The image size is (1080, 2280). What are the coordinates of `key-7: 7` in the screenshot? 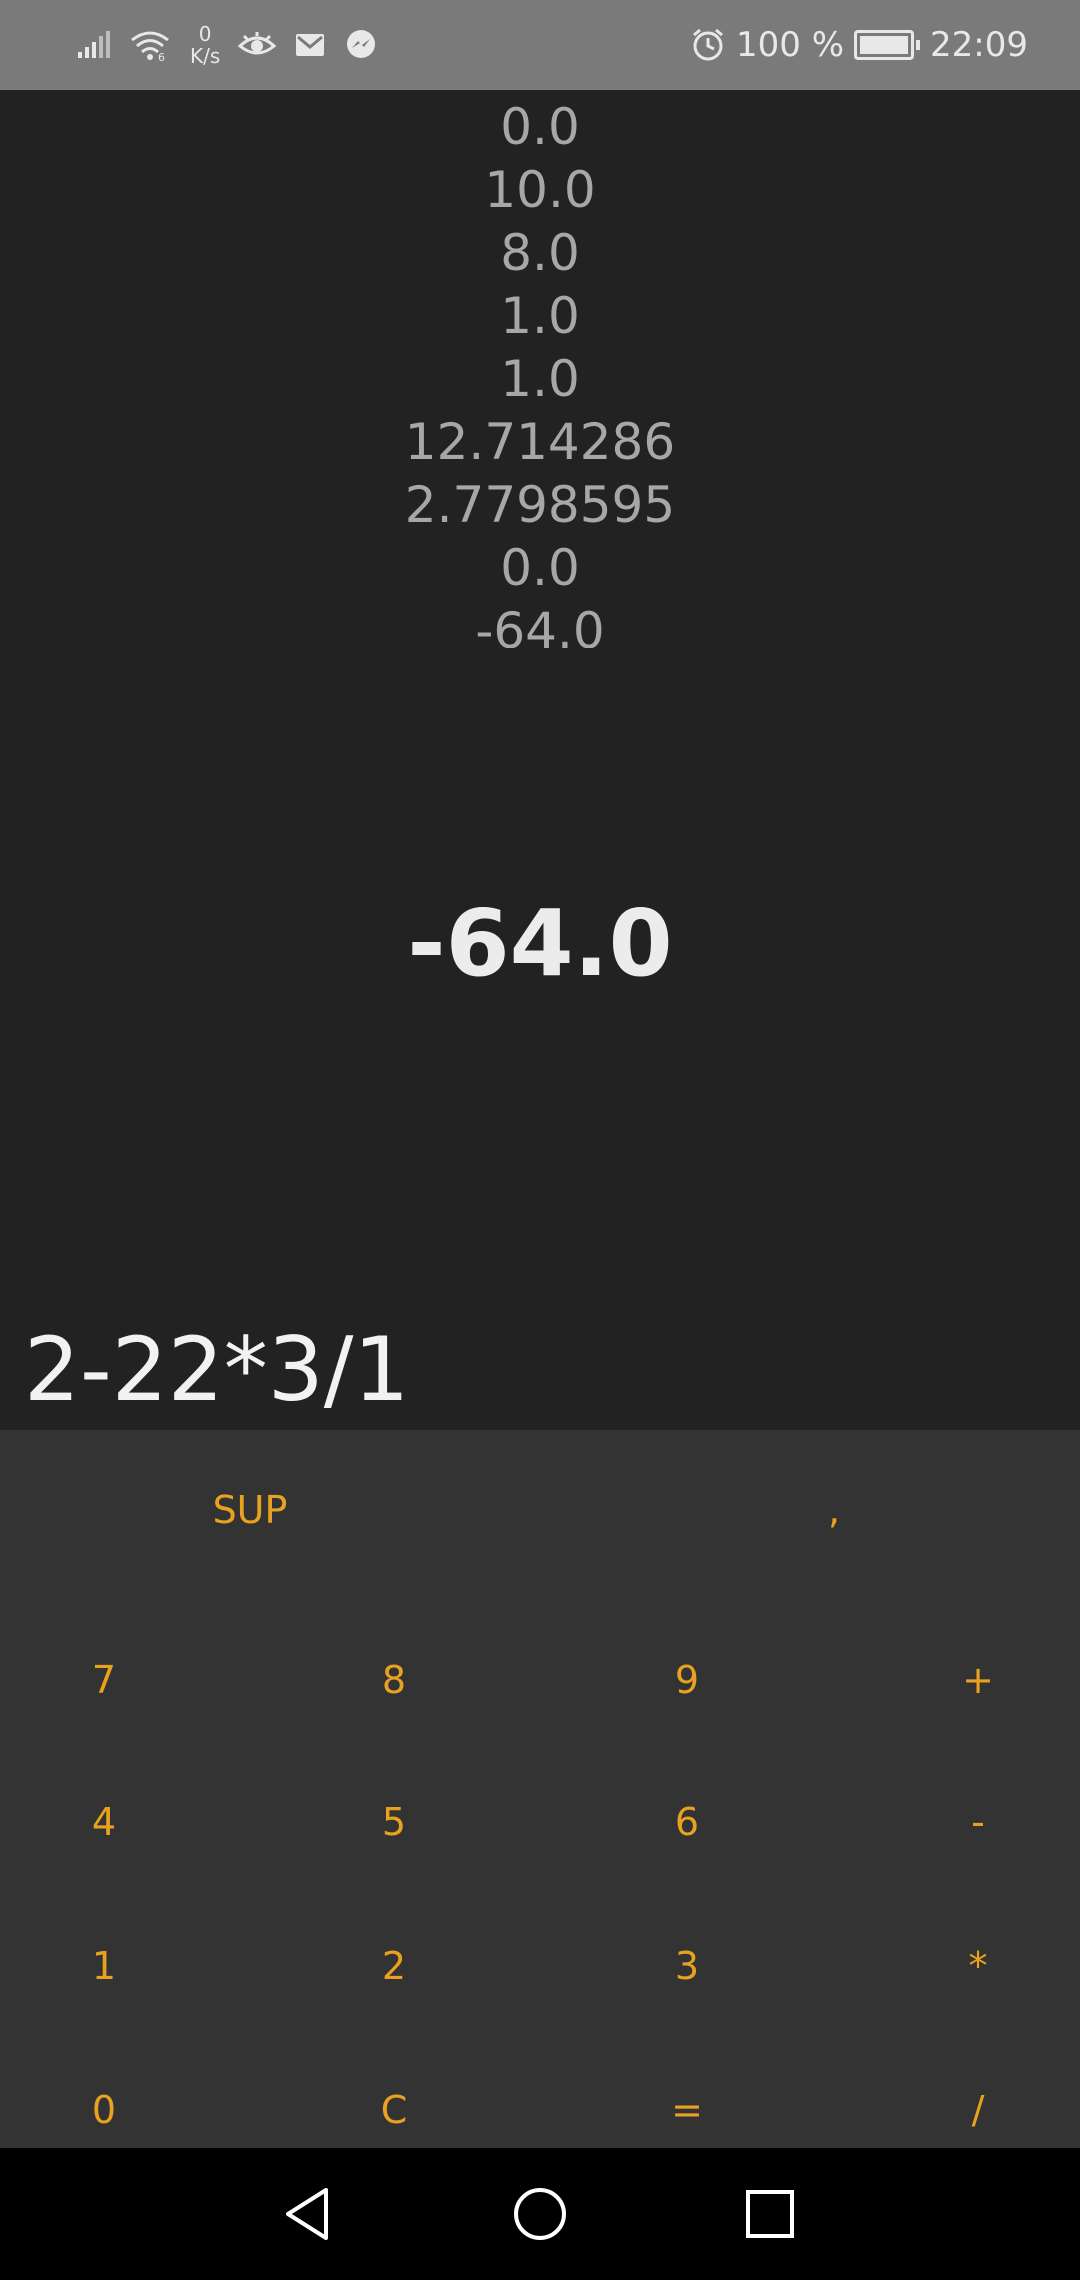 It's located at (104, 1680).